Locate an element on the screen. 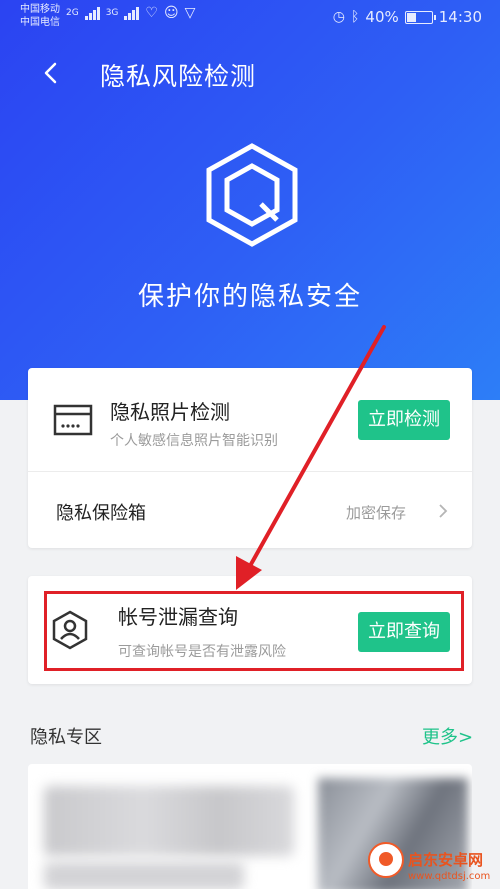 This screenshot has height=889, width=500. more-link: 更多> is located at coordinates (447, 736).